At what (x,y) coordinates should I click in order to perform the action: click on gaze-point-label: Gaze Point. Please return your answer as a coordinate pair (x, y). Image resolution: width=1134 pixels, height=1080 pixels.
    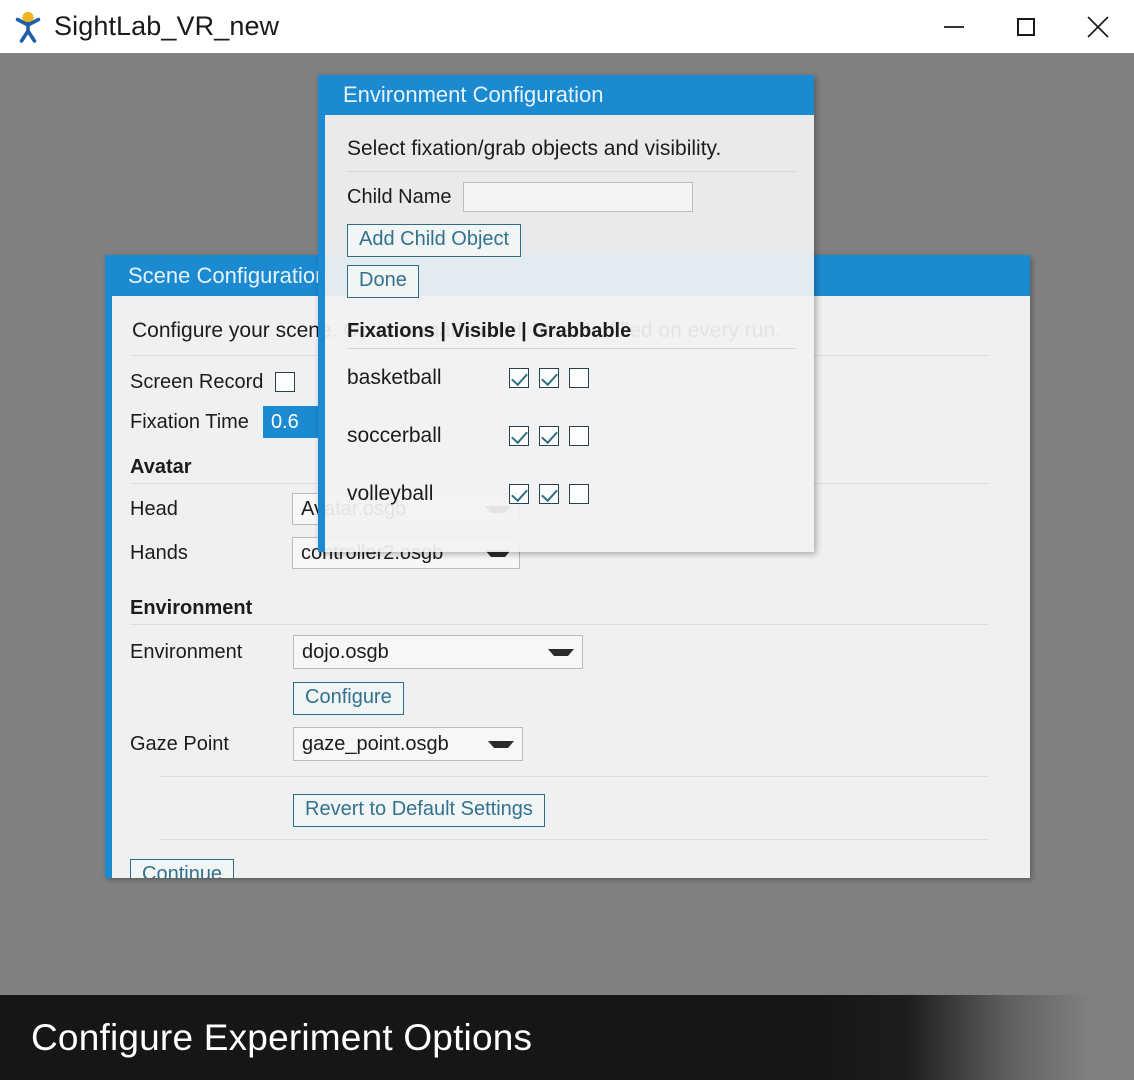
    Looking at the image, I should click on (179, 743).